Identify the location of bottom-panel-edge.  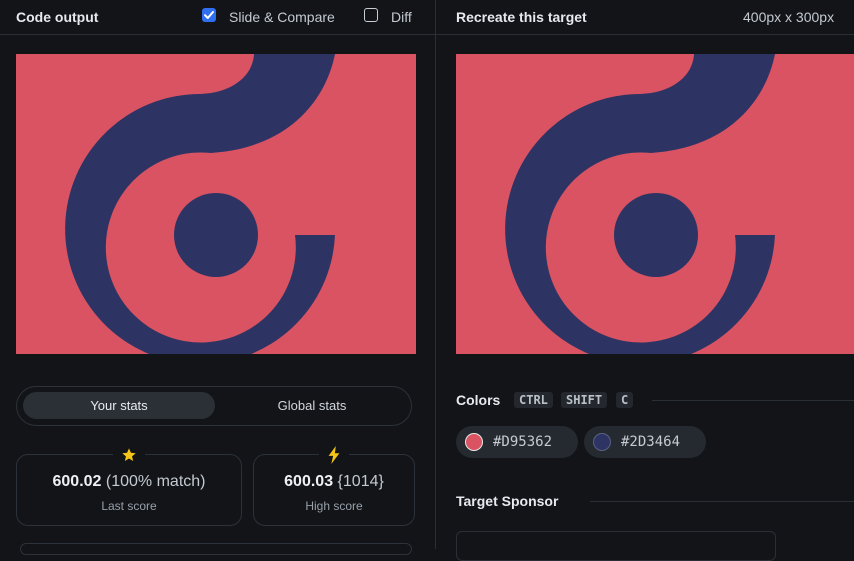
(216, 549).